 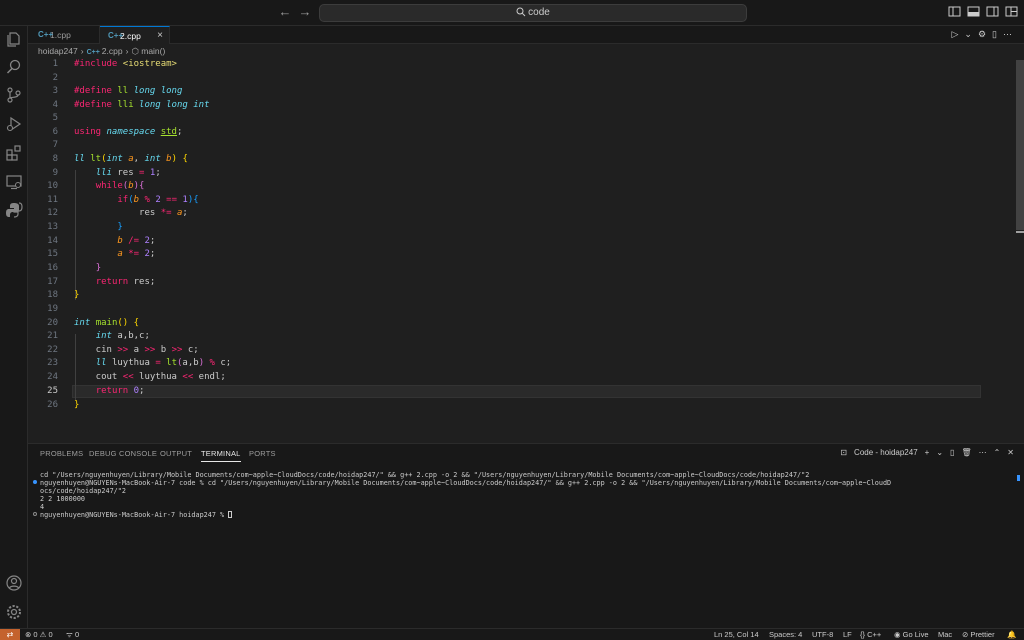 I want to click on line-number: 20, so click(x=43, y=323).